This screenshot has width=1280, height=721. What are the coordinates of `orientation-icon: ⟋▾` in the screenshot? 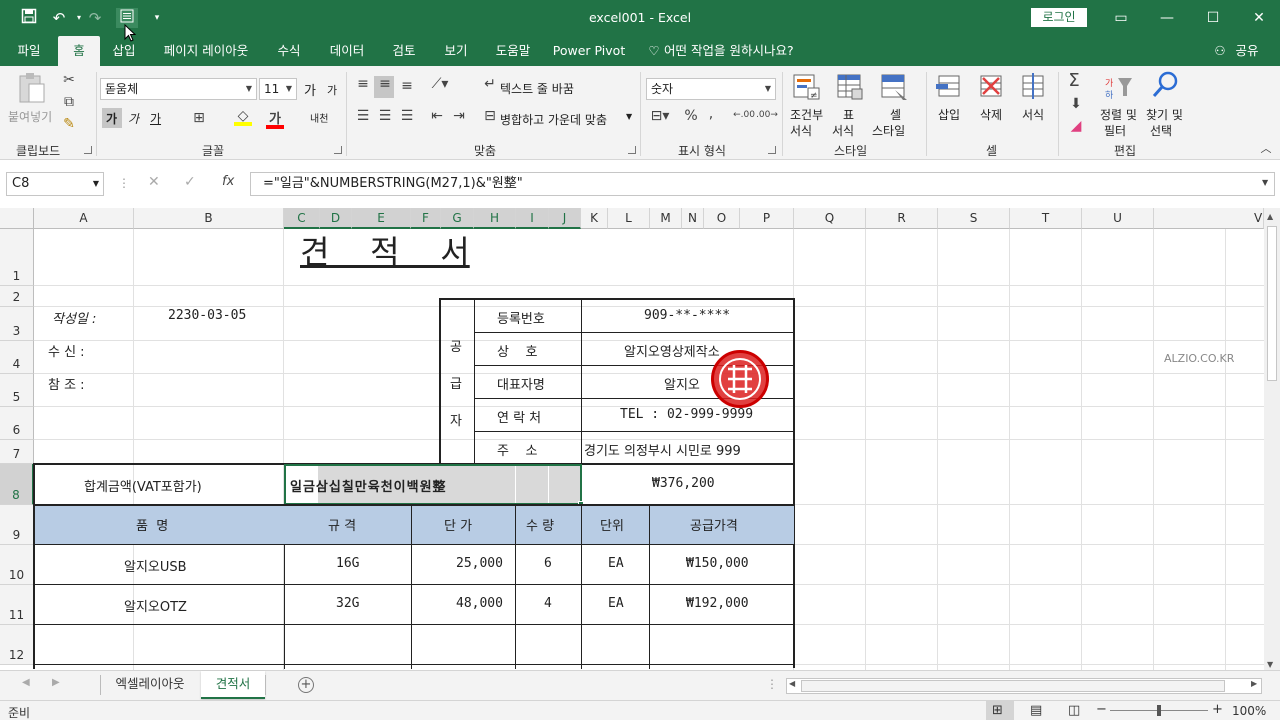 It's located at (440, 84).